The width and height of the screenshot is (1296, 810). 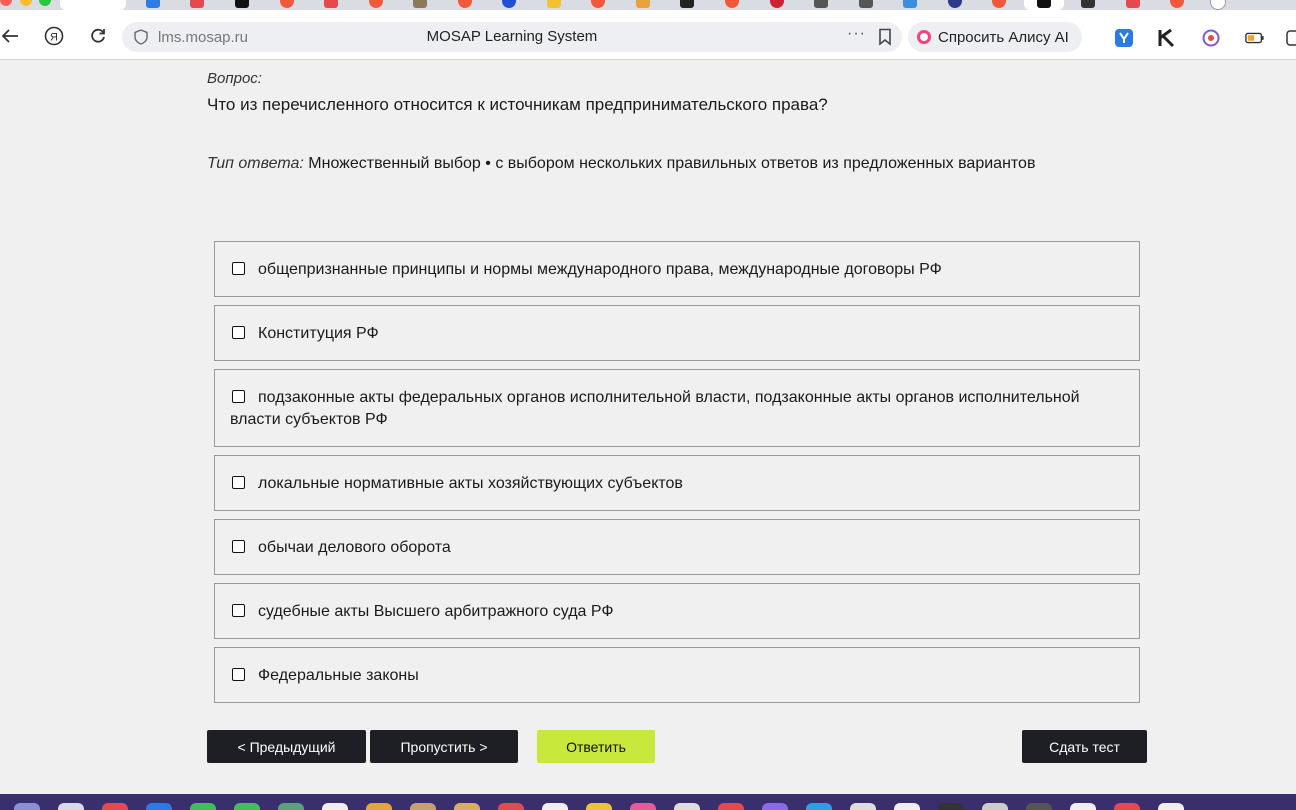 I want to click on question-label: Вопрос:, so click(x=234, y=78).